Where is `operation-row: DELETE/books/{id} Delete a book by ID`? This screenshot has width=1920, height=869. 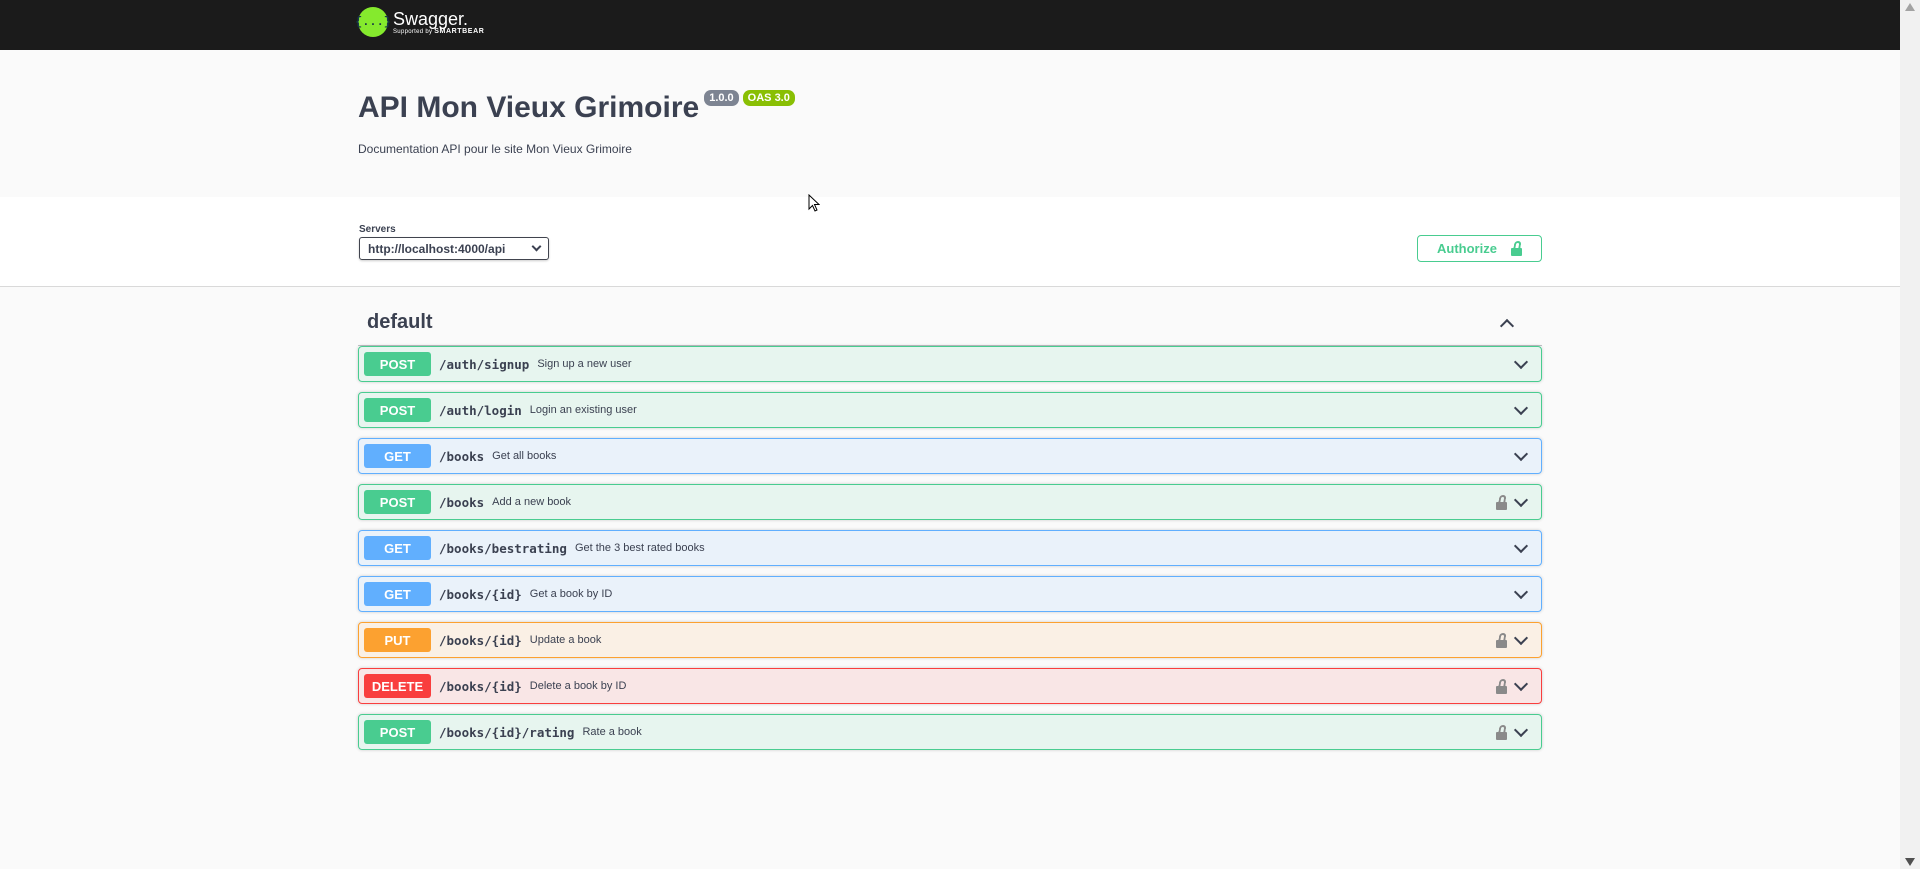 operation-row: DELETE/books/{id} Delete a book by ID is located at coordinates (950, 686).